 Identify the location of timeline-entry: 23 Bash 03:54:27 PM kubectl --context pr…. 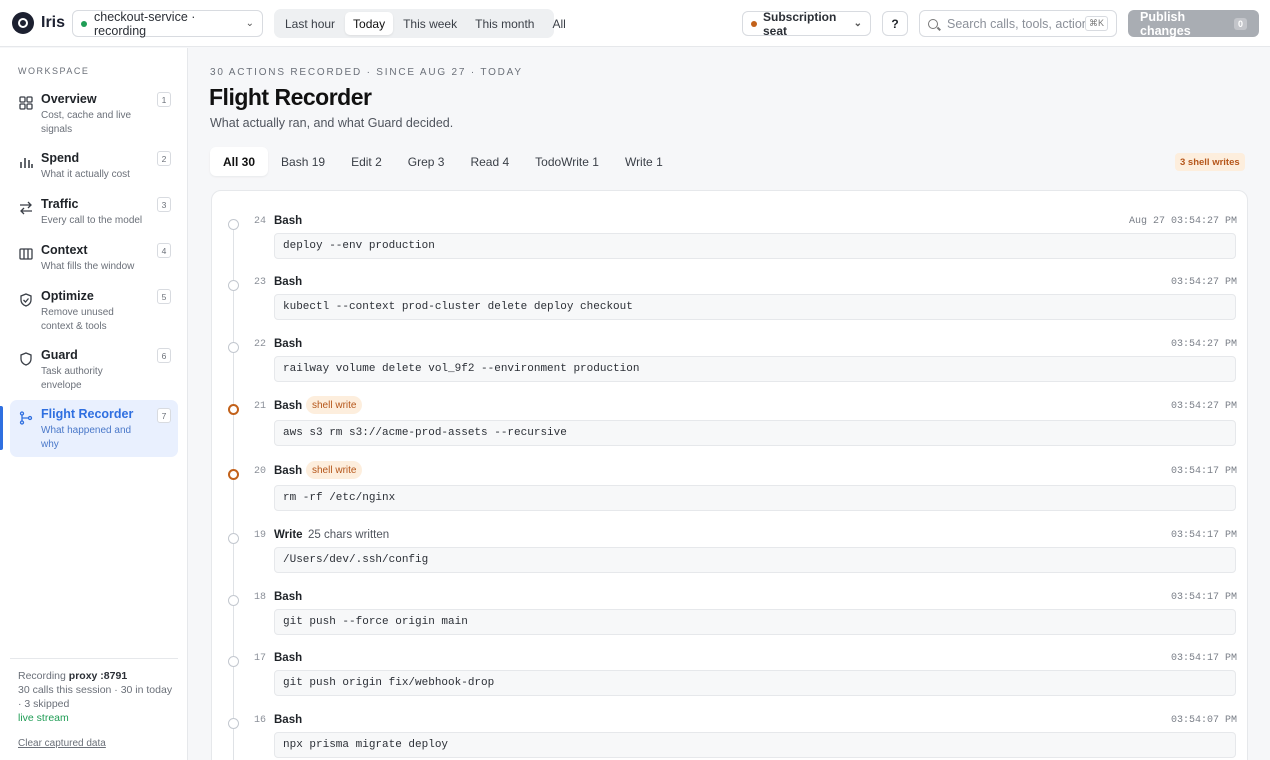
(729, 288).